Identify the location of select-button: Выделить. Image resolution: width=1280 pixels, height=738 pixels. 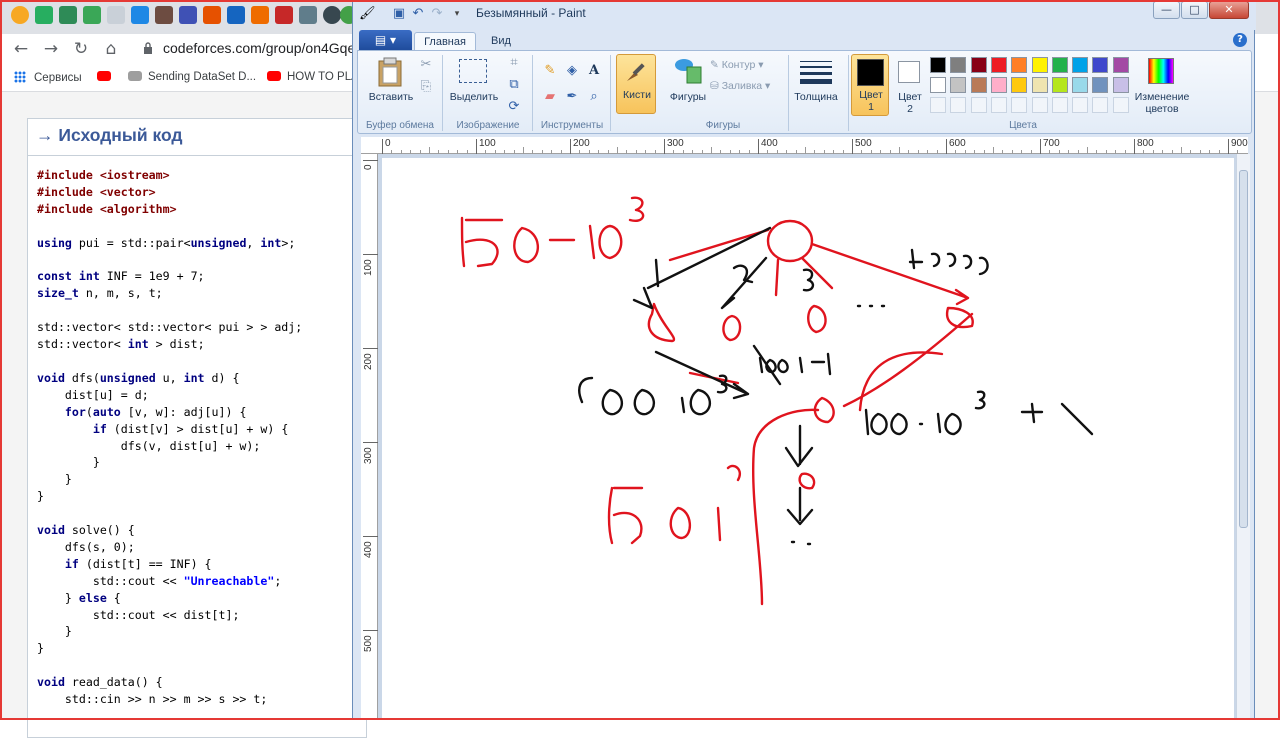
(474, 97).